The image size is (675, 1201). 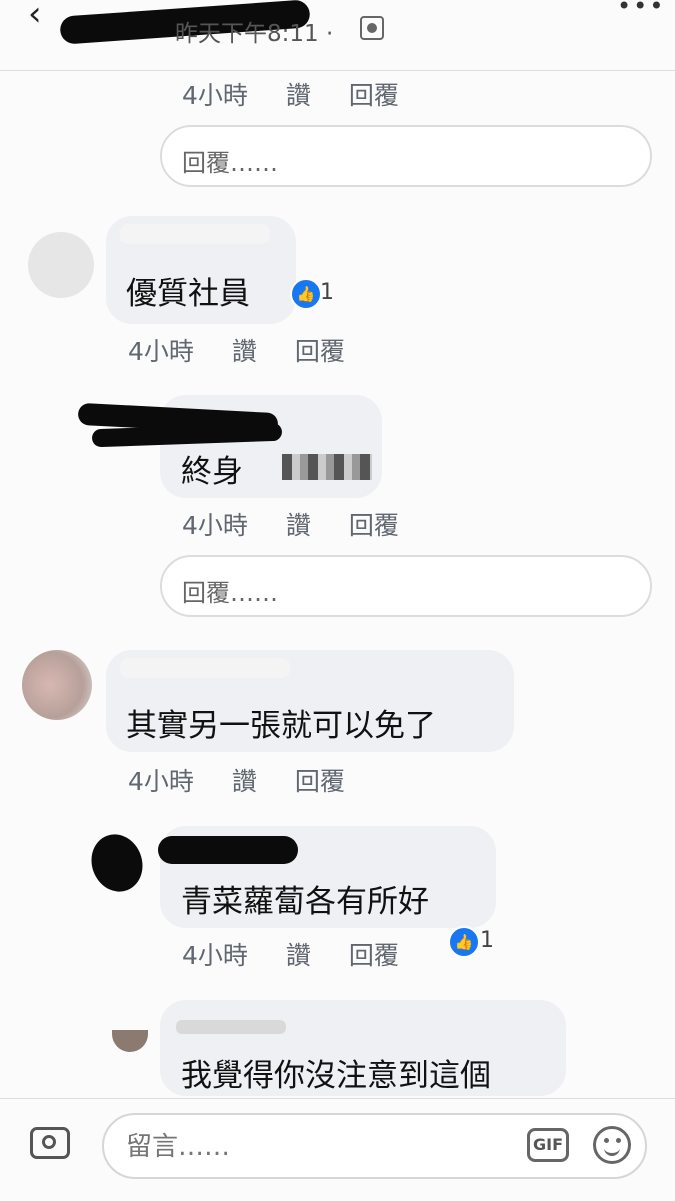 What do you see at coordinates (35, 17) in the screenshot?
I see `back-button: ‹` at bounding box center [35, 17].